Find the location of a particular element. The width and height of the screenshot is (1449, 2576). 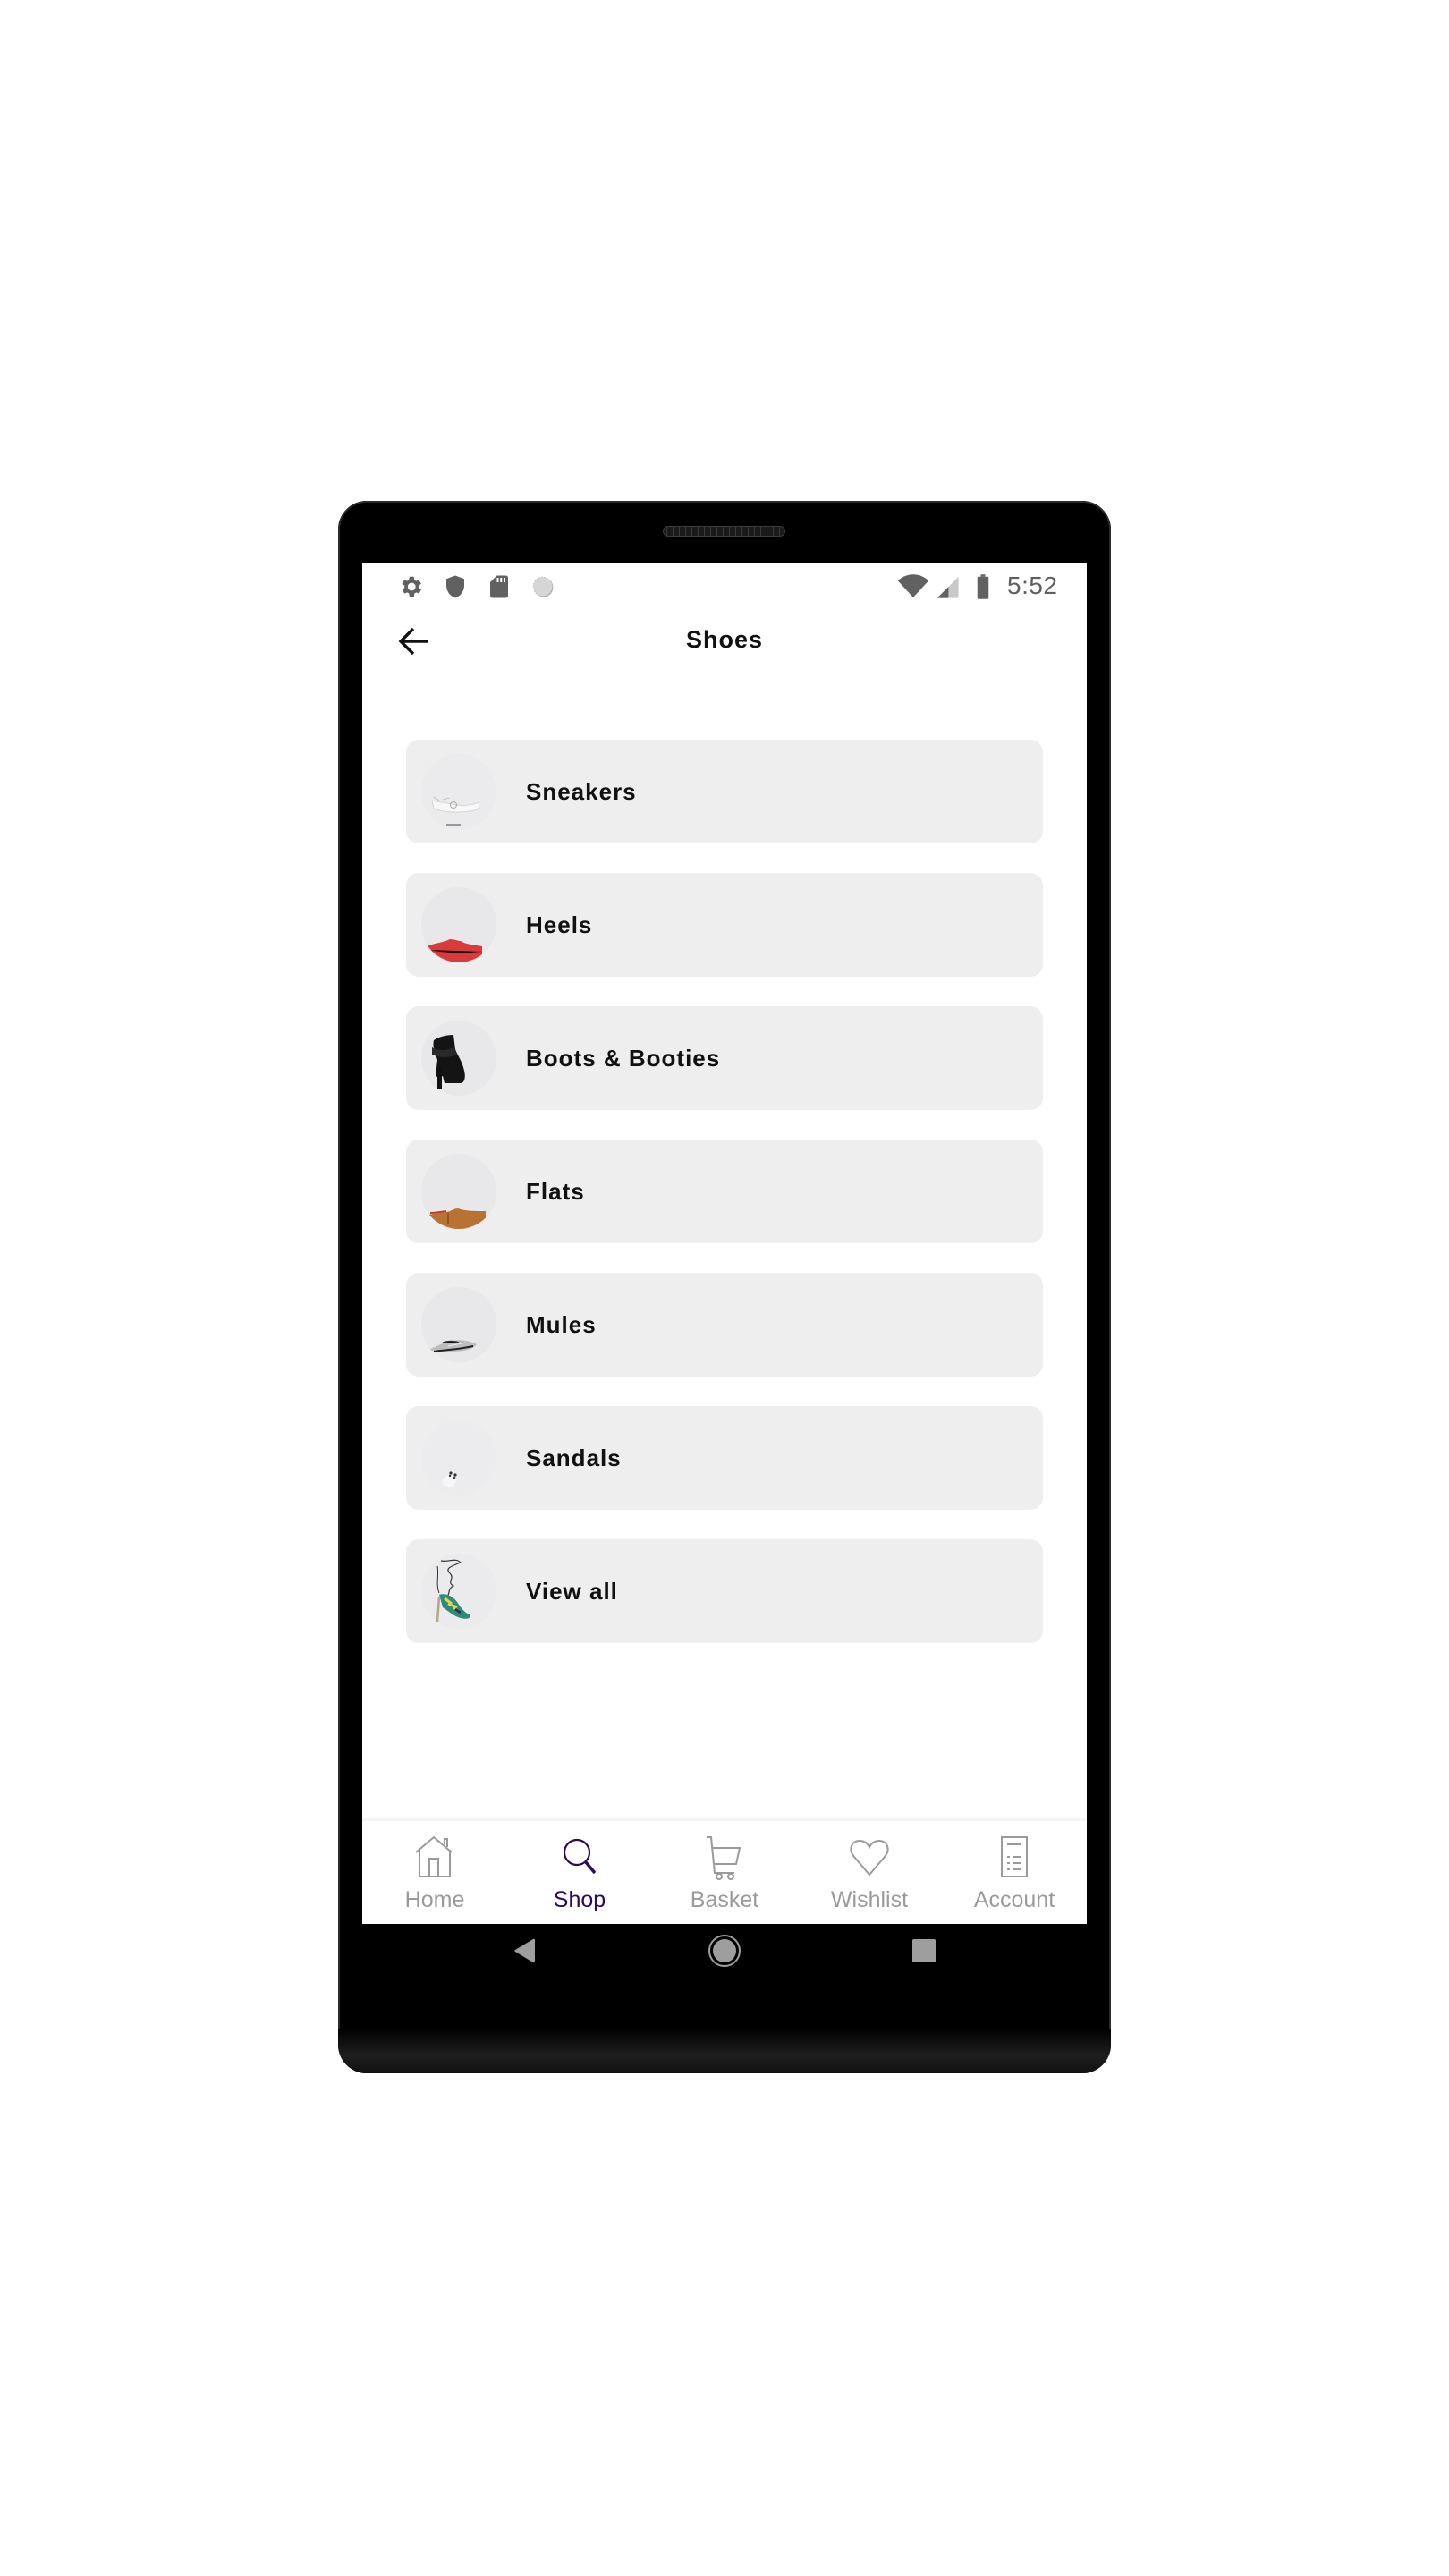

category-item-mules: Mules is located at coordinates (724, 1325).